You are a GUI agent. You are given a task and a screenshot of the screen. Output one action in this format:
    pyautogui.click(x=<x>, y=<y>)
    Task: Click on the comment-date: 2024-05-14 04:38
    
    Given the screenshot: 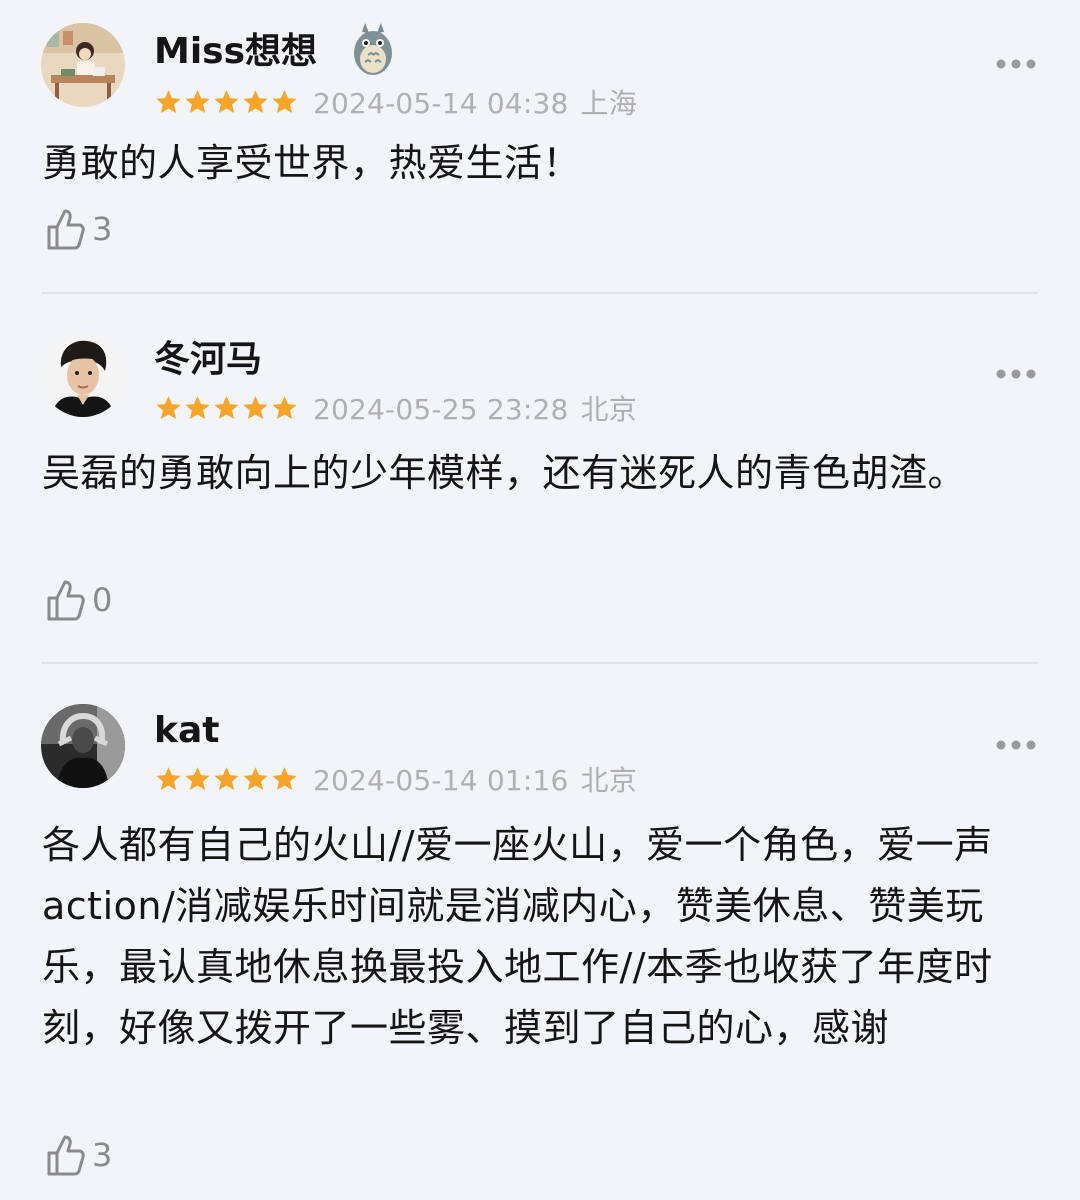 What is the action you would take?
    pyautogui.click(x=441, y=103)
    